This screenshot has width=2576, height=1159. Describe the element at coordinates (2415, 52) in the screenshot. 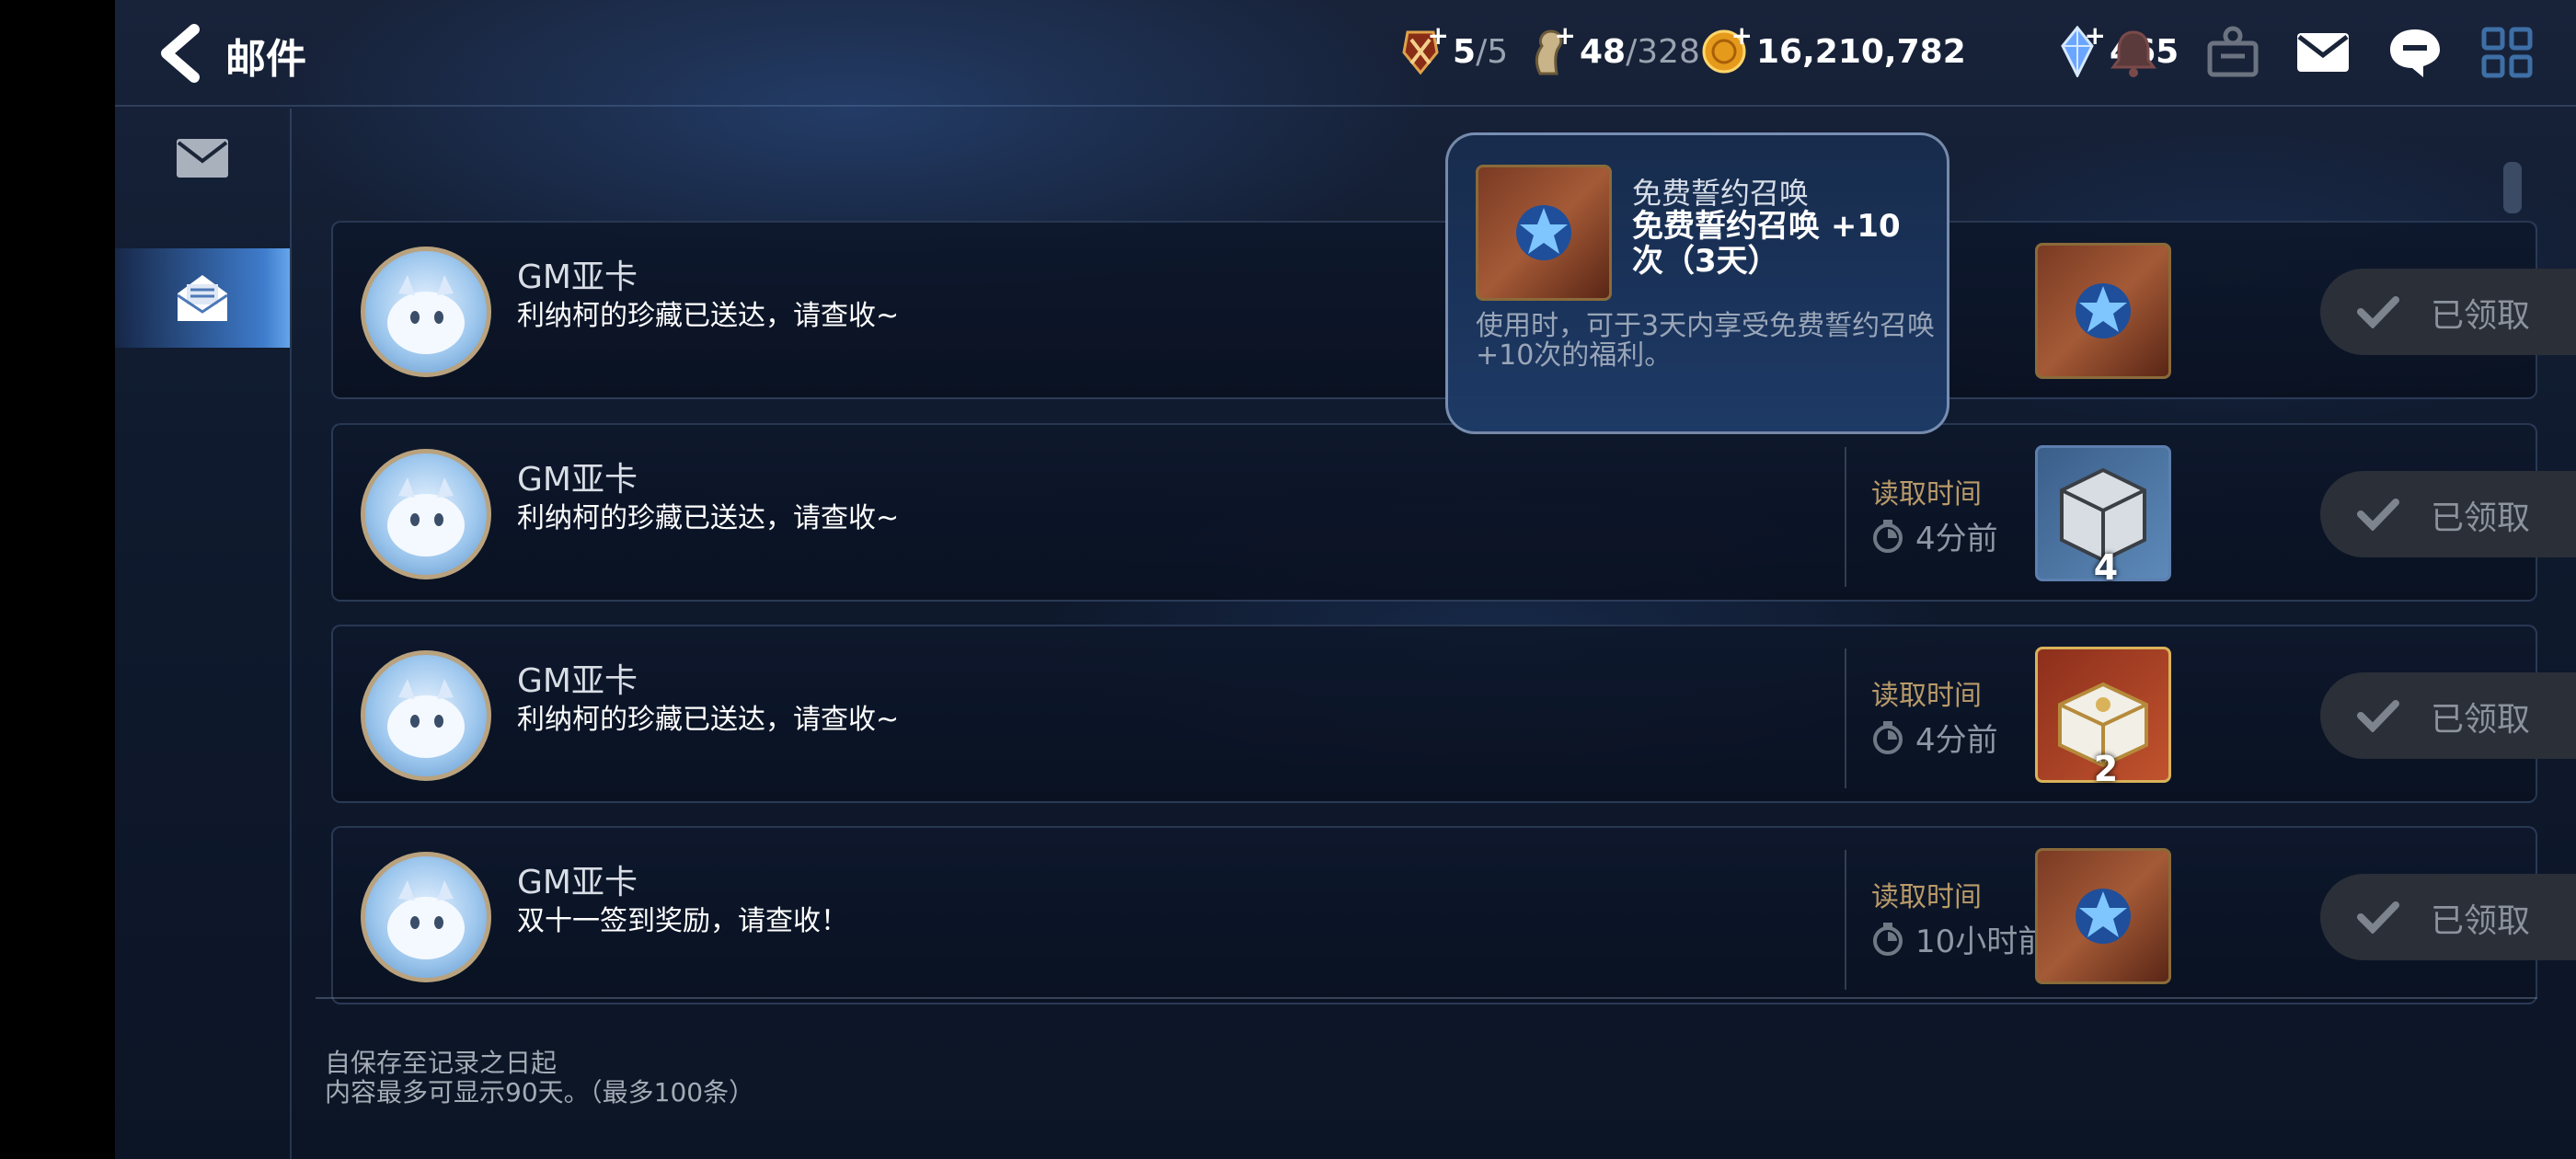

I see `chat-icon` at that location.